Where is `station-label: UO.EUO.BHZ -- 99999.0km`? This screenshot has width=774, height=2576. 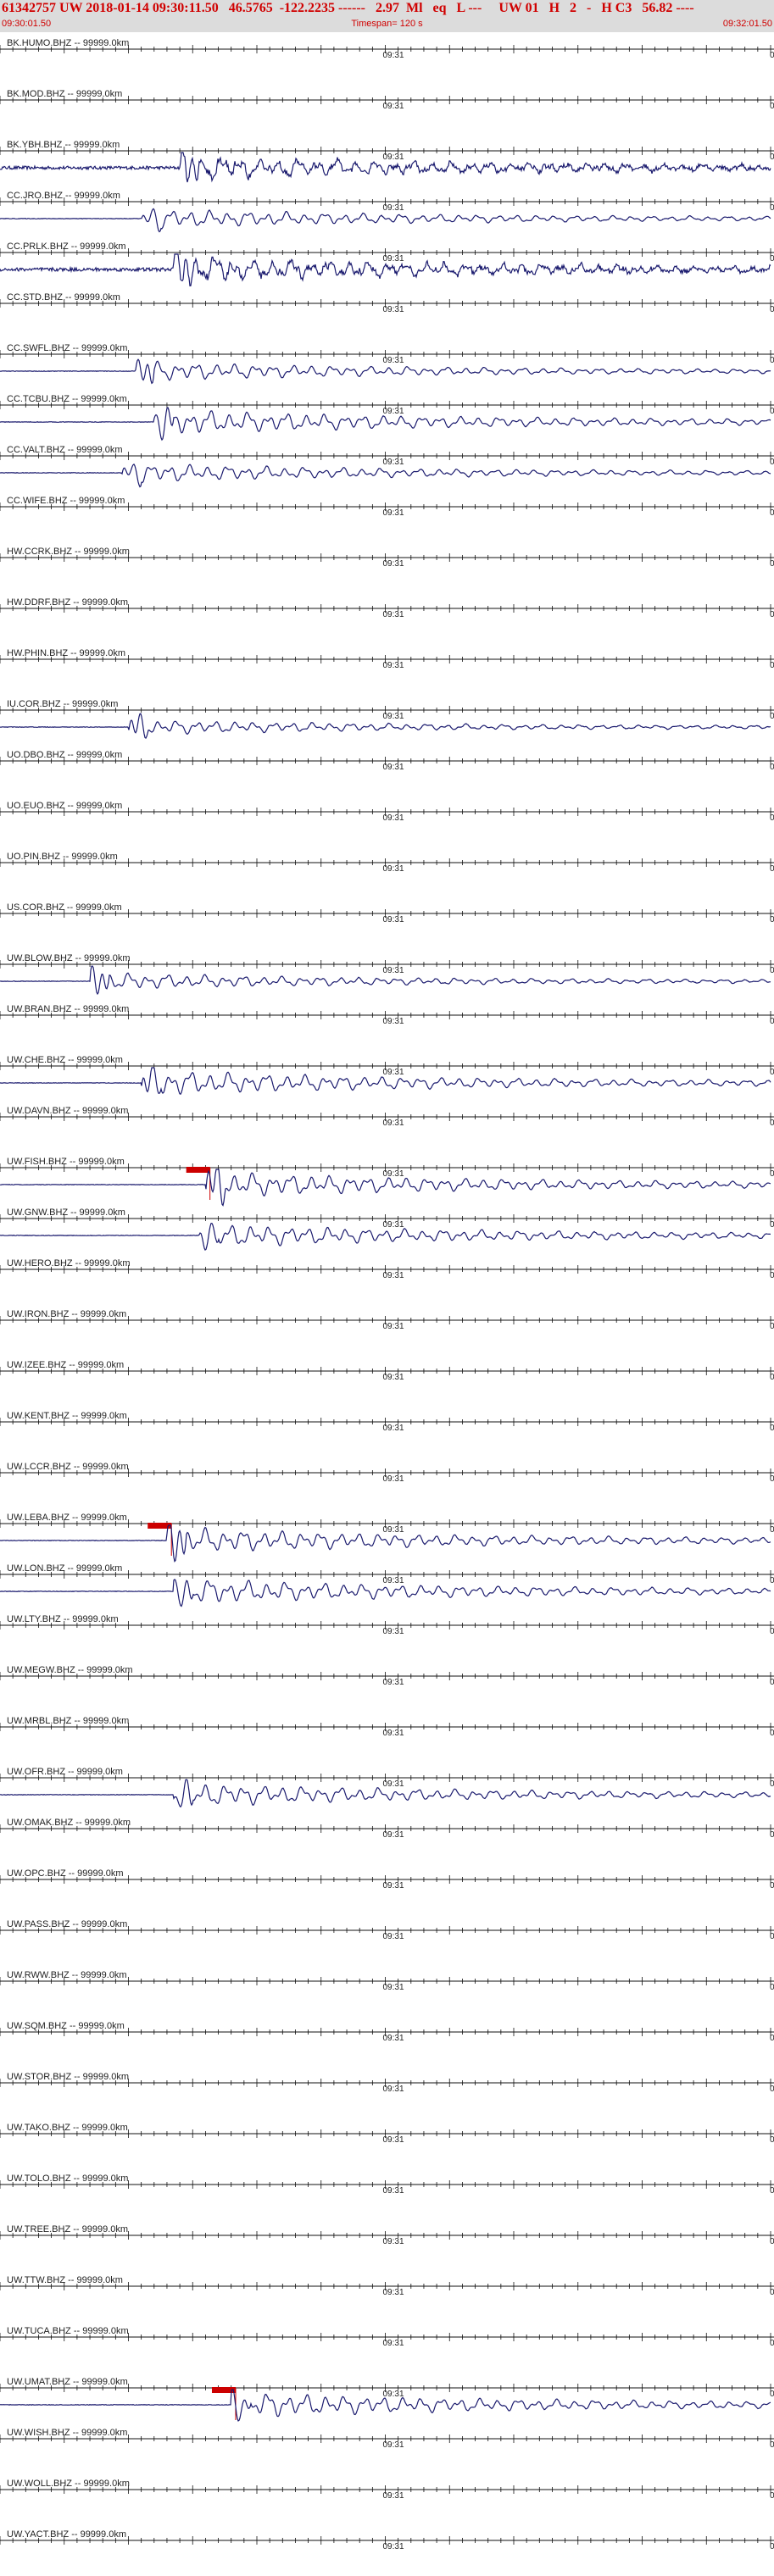 station-label: UO.EUO.BHZ -- 99999.0km is located at coordinates (64, 806).